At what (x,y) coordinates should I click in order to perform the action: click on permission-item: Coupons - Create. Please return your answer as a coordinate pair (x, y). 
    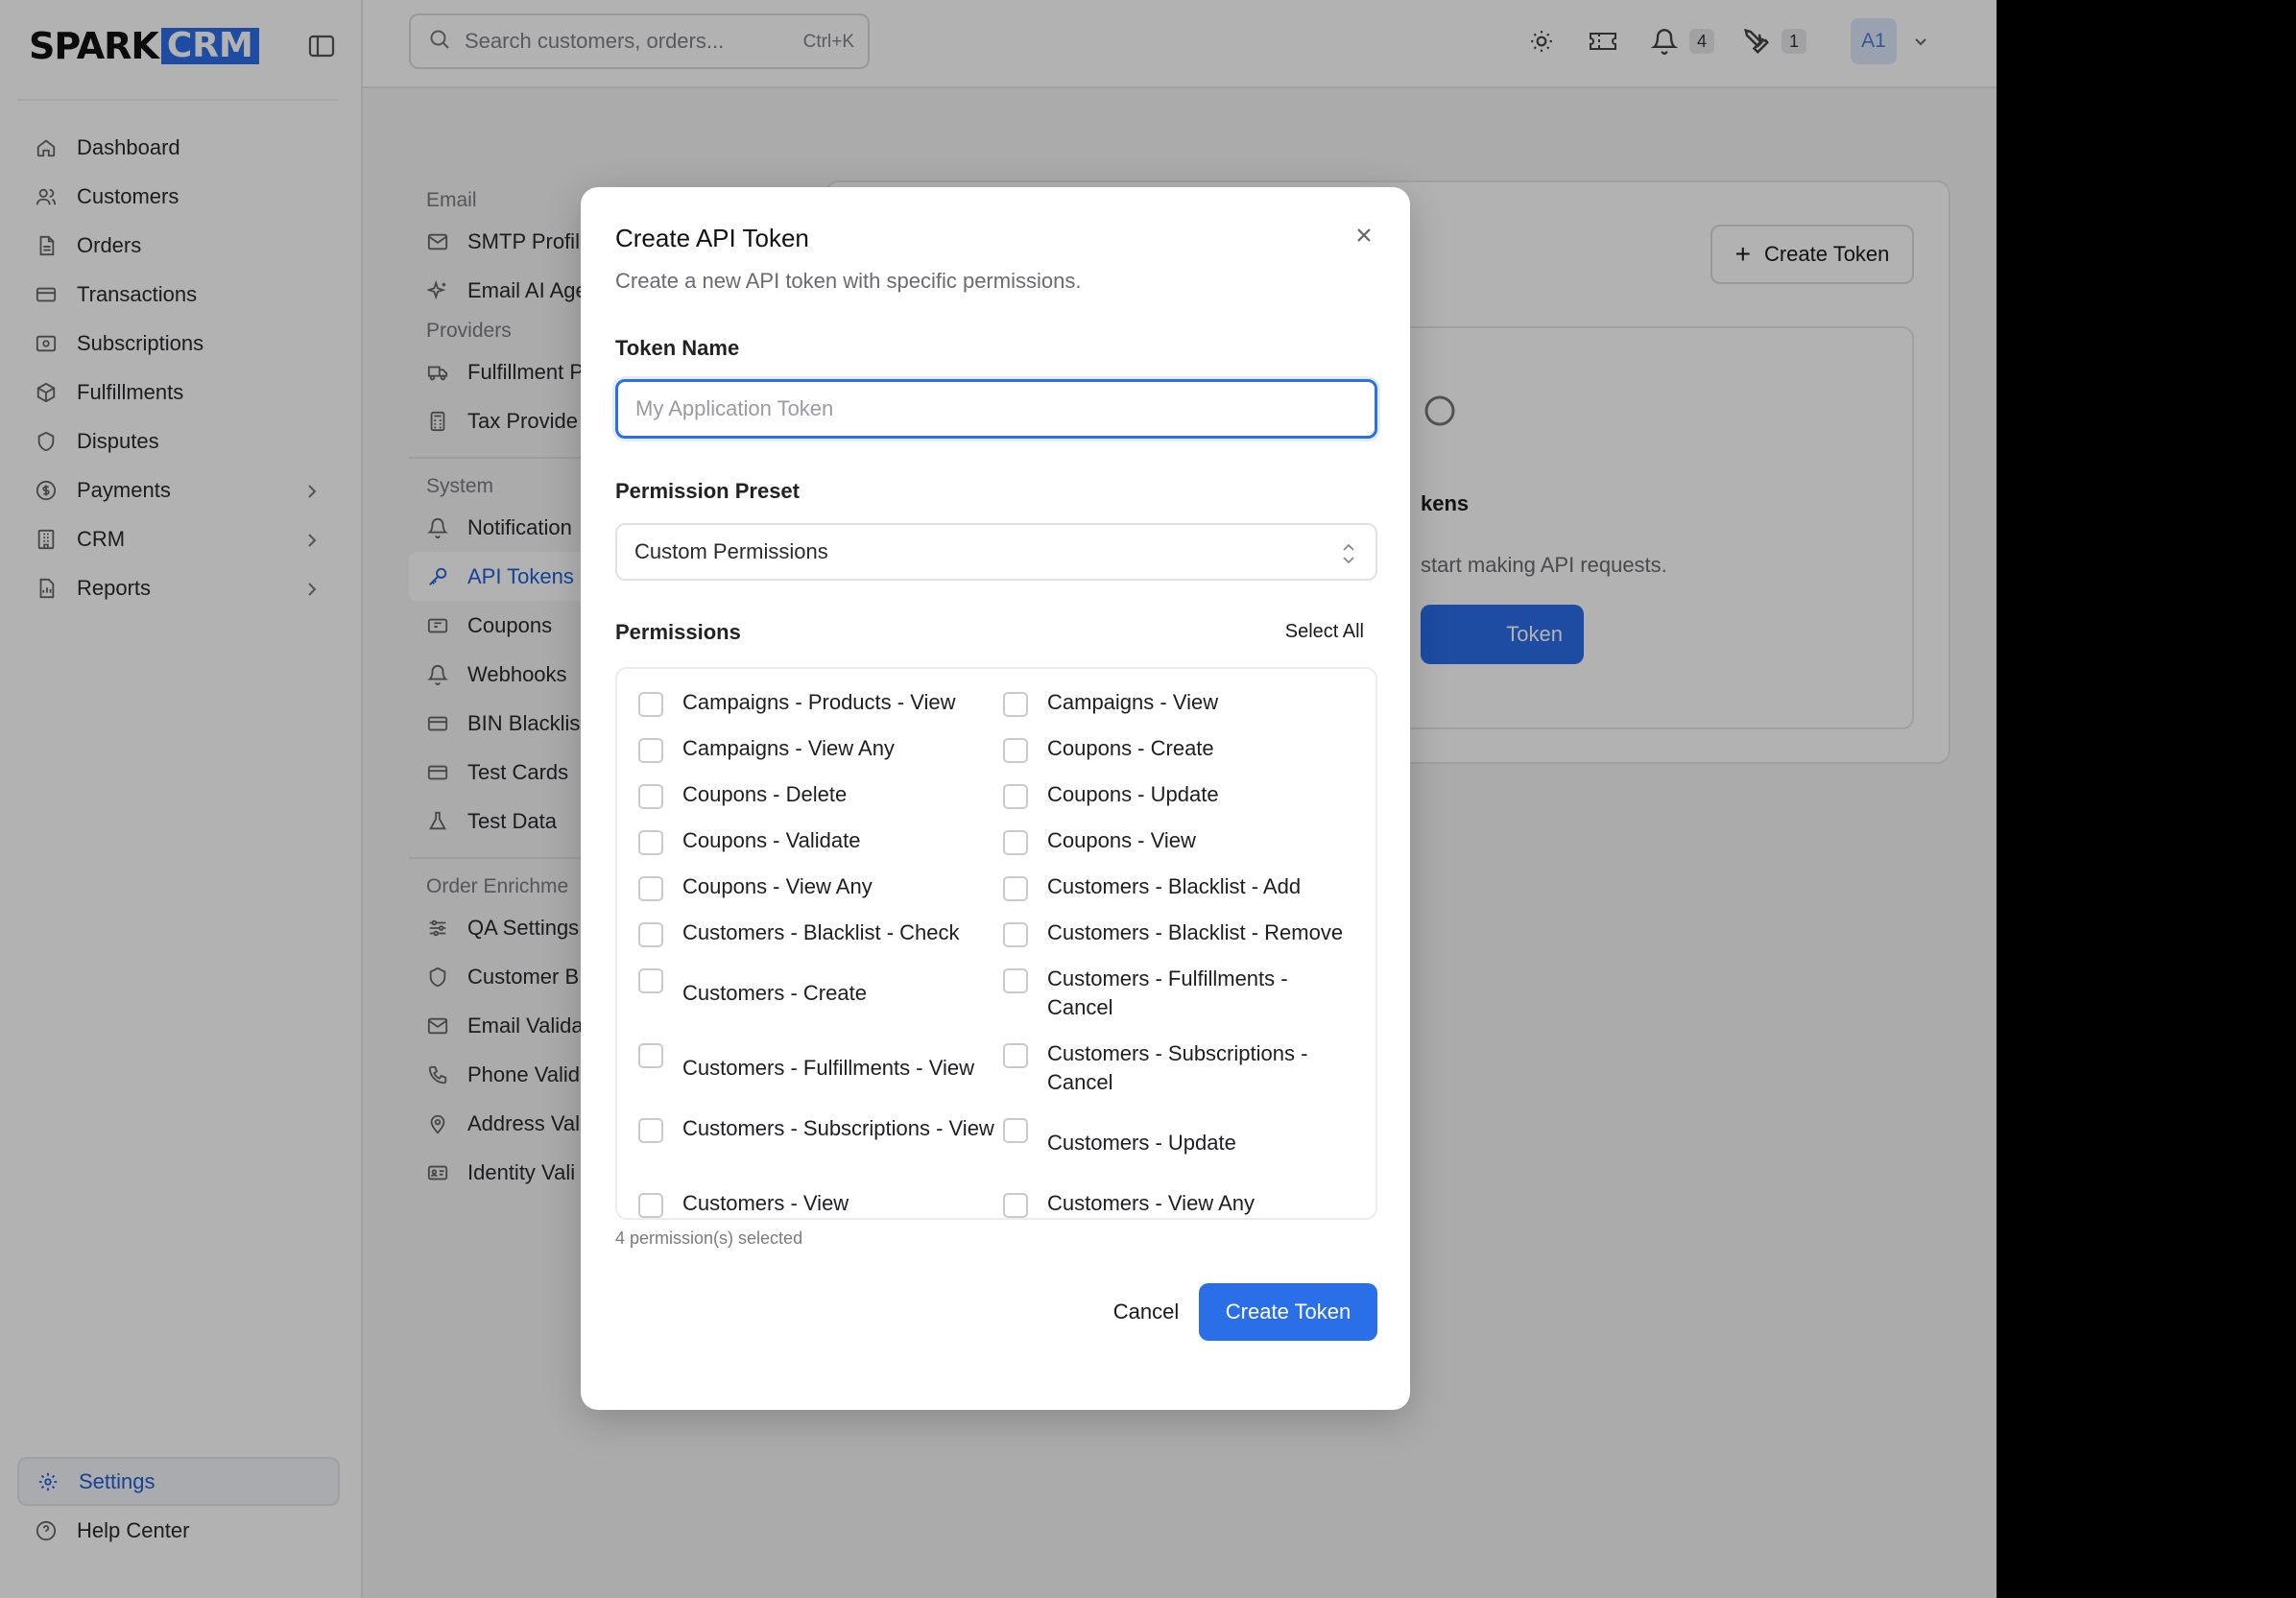
    Looking at the image, I should click on (1181, 757).